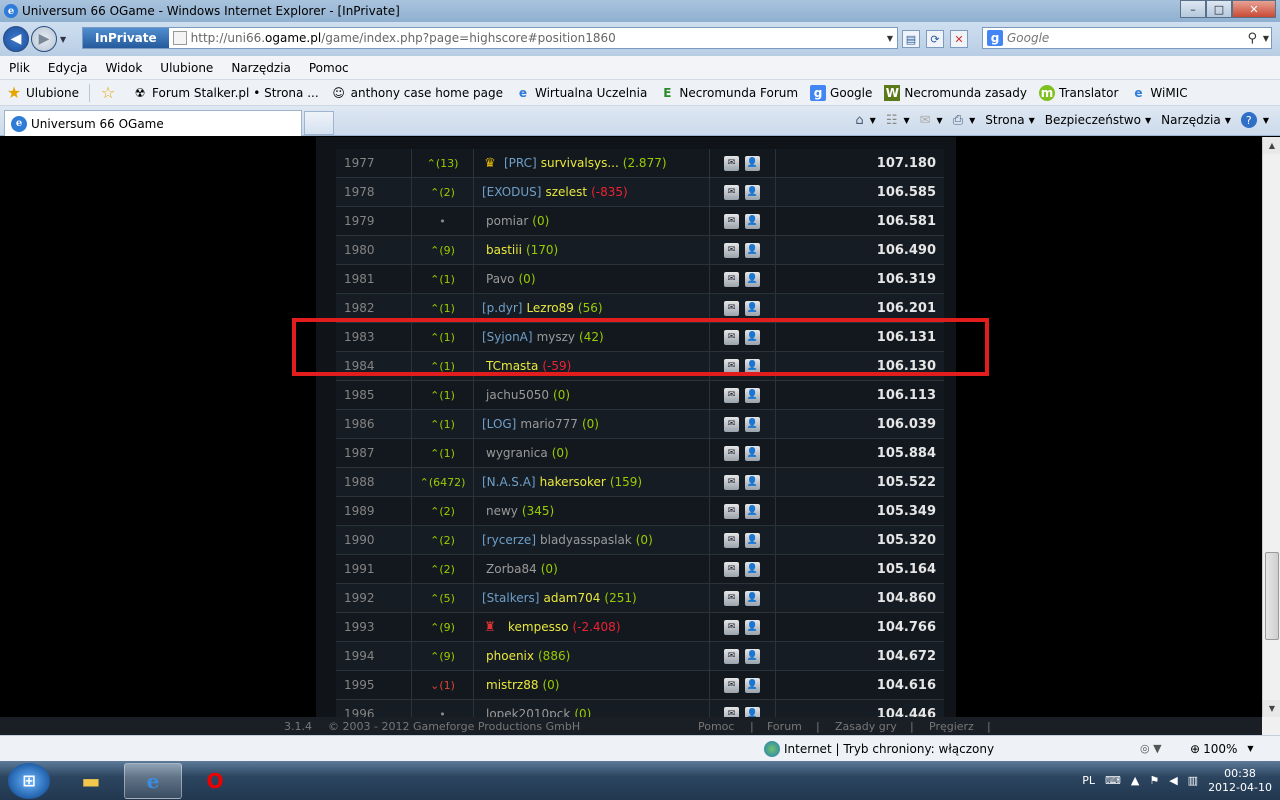  Describe the element at coordinates (1272, 596) in the screenshot. I see `scroll-thumb` at that location.